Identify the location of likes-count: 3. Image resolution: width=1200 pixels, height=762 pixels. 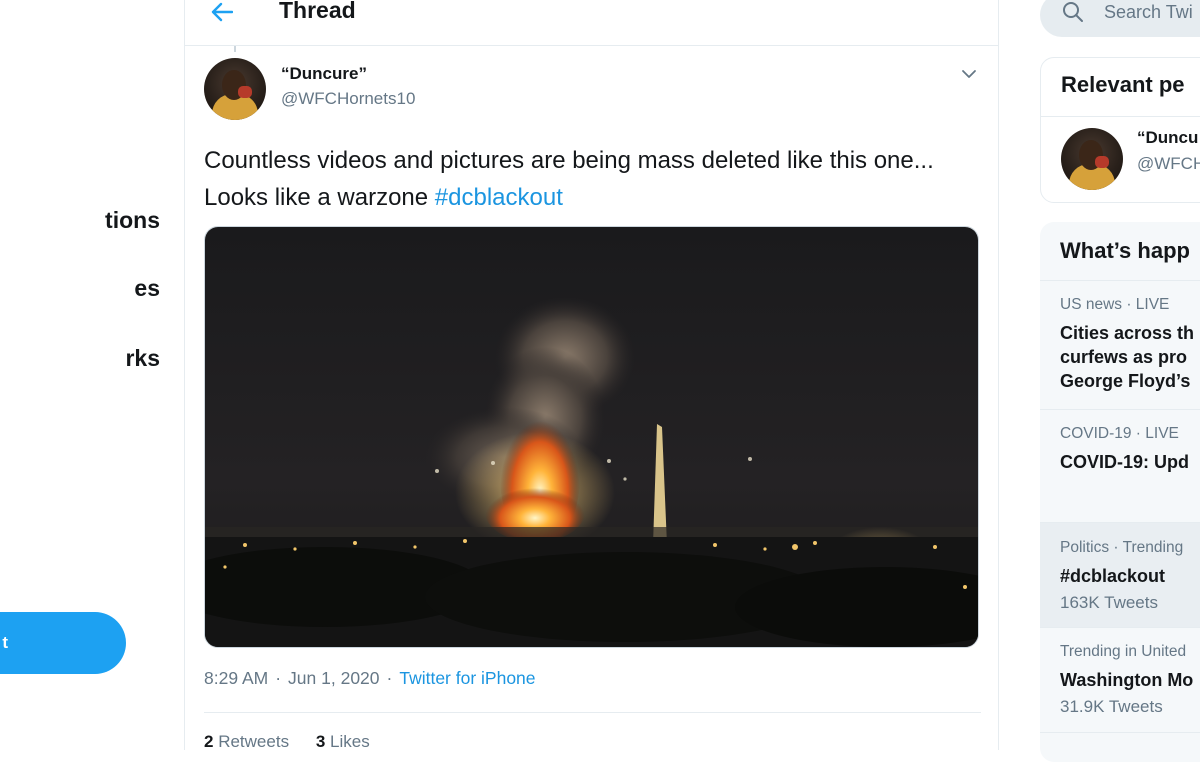
(320, 741).